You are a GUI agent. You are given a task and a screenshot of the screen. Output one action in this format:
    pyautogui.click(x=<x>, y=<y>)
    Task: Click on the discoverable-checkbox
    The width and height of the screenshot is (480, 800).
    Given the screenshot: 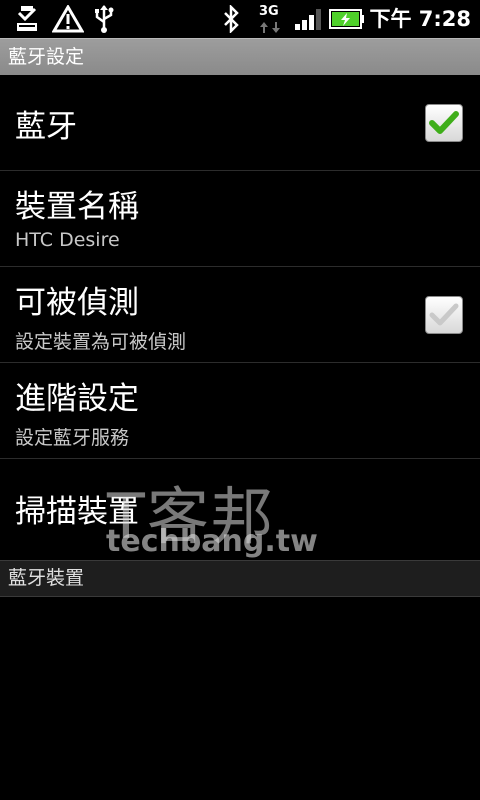 What is the action you would take?
    pyautogui.click(x=444, y=315)
    